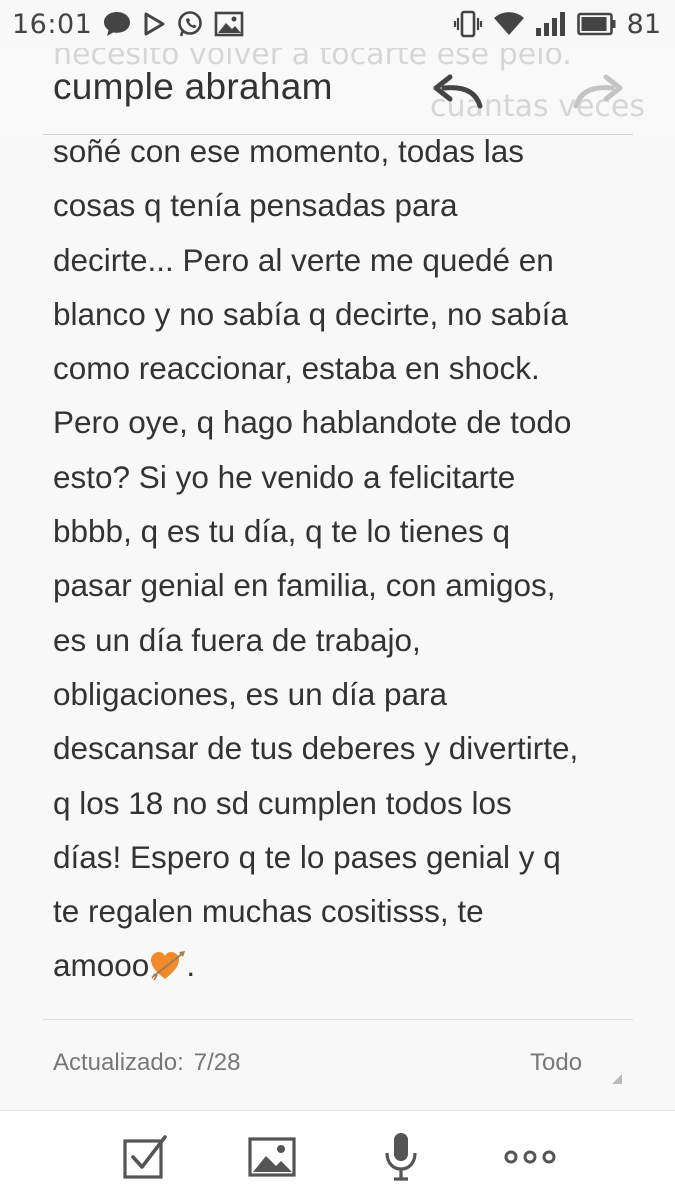  Describe the element at coordinates (617, 1079) in the screenshot. I see `dropdown-corner-icon` at that location.